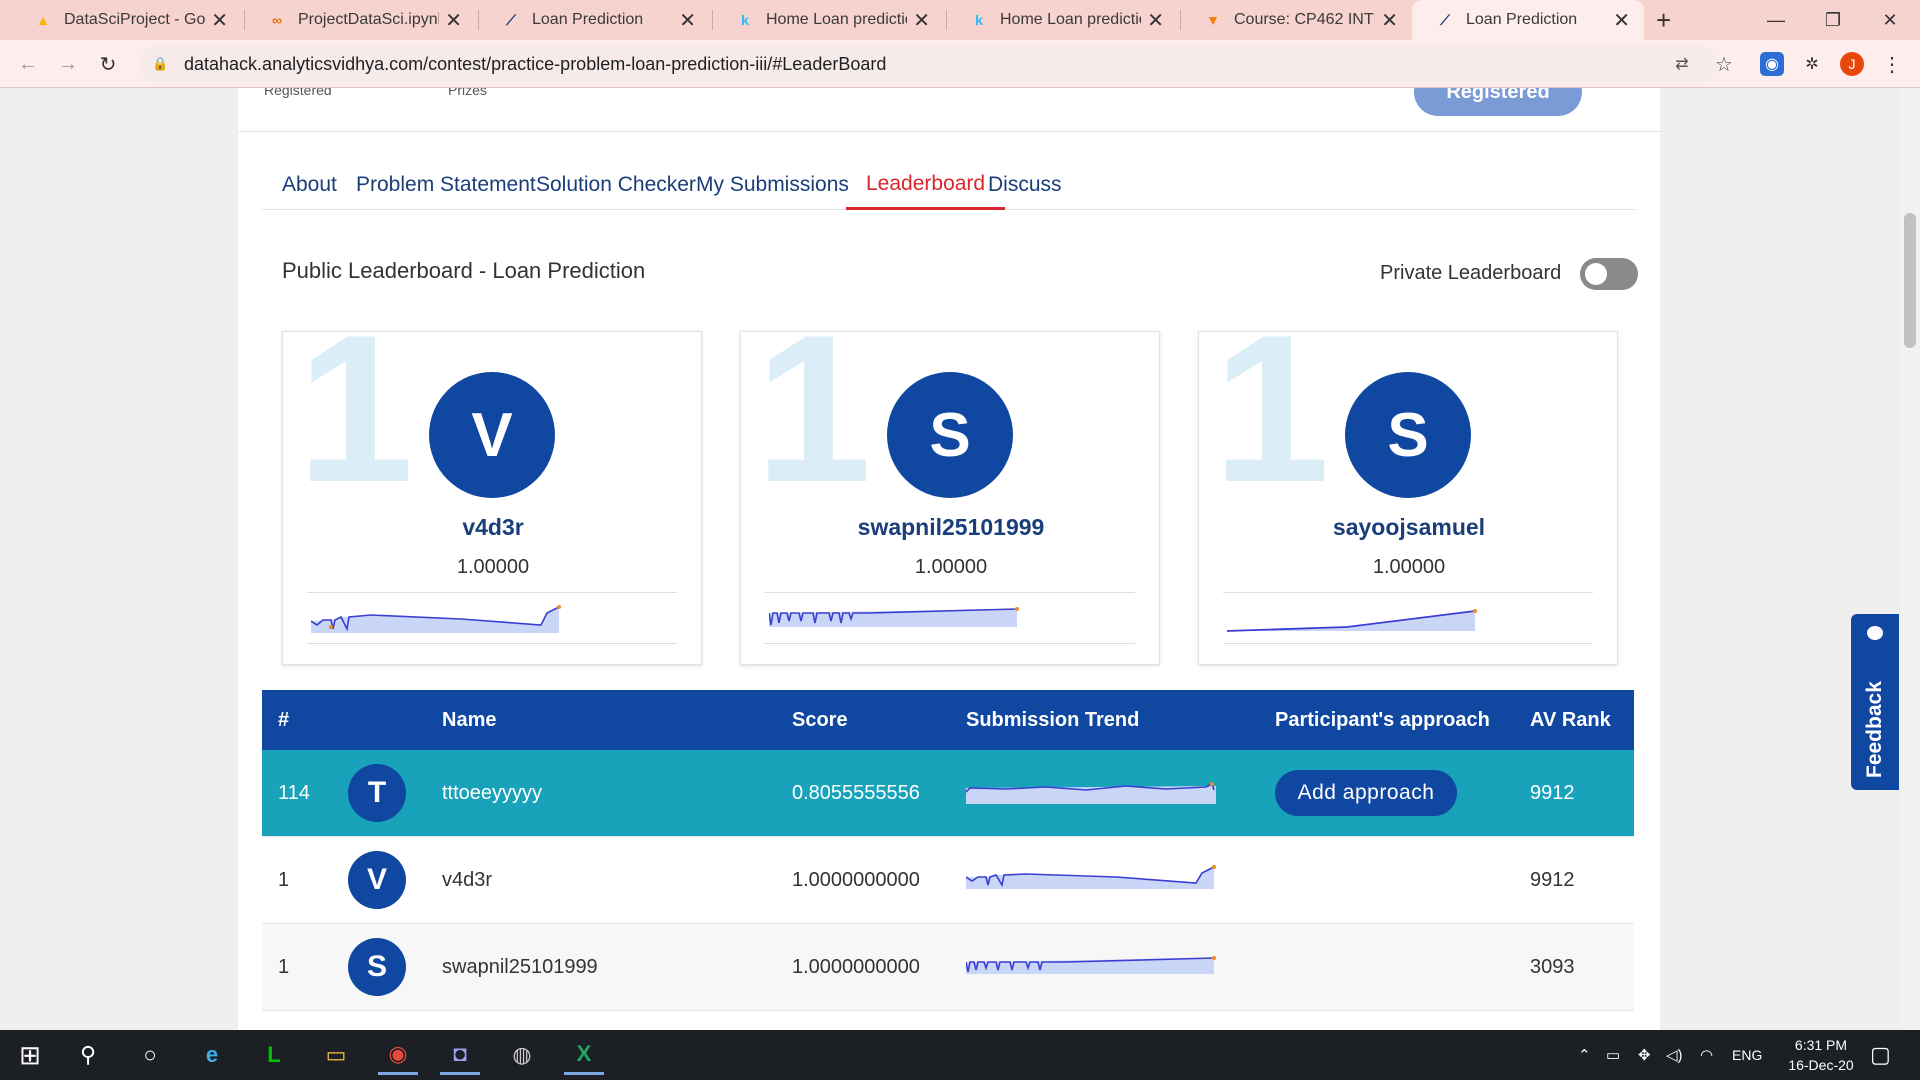 The height and width of the screenshot is (1080, 1920). Describe the element at coordinates (772, 185) in the screenshot. I see `tab-my-submissions: My Submissions` at that location.